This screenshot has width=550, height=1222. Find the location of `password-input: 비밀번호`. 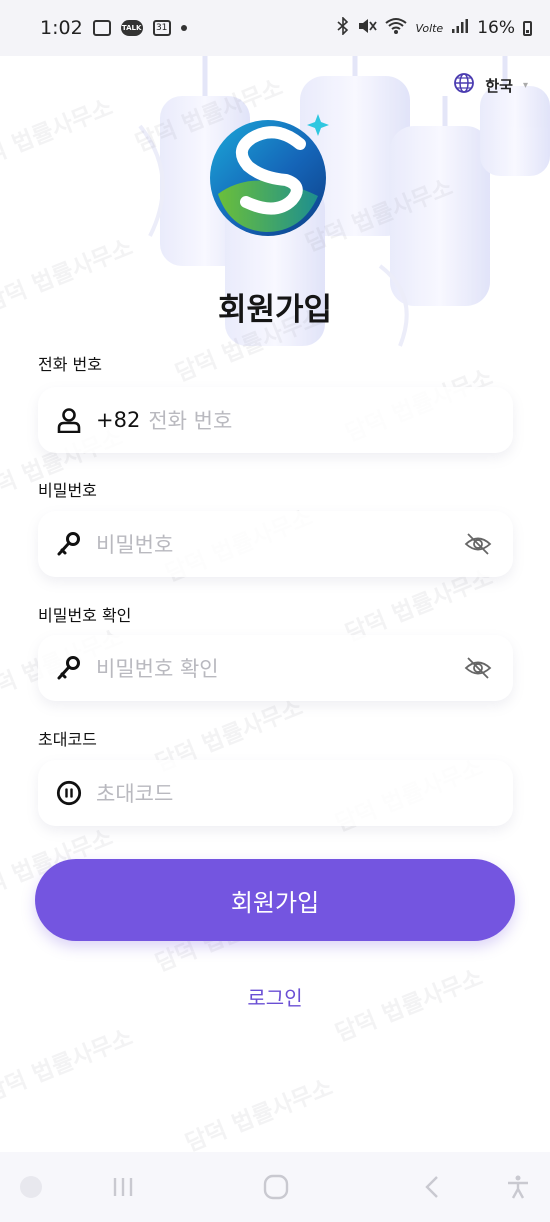

password-input: 비밀번호 is located at coordinates (279, 544).